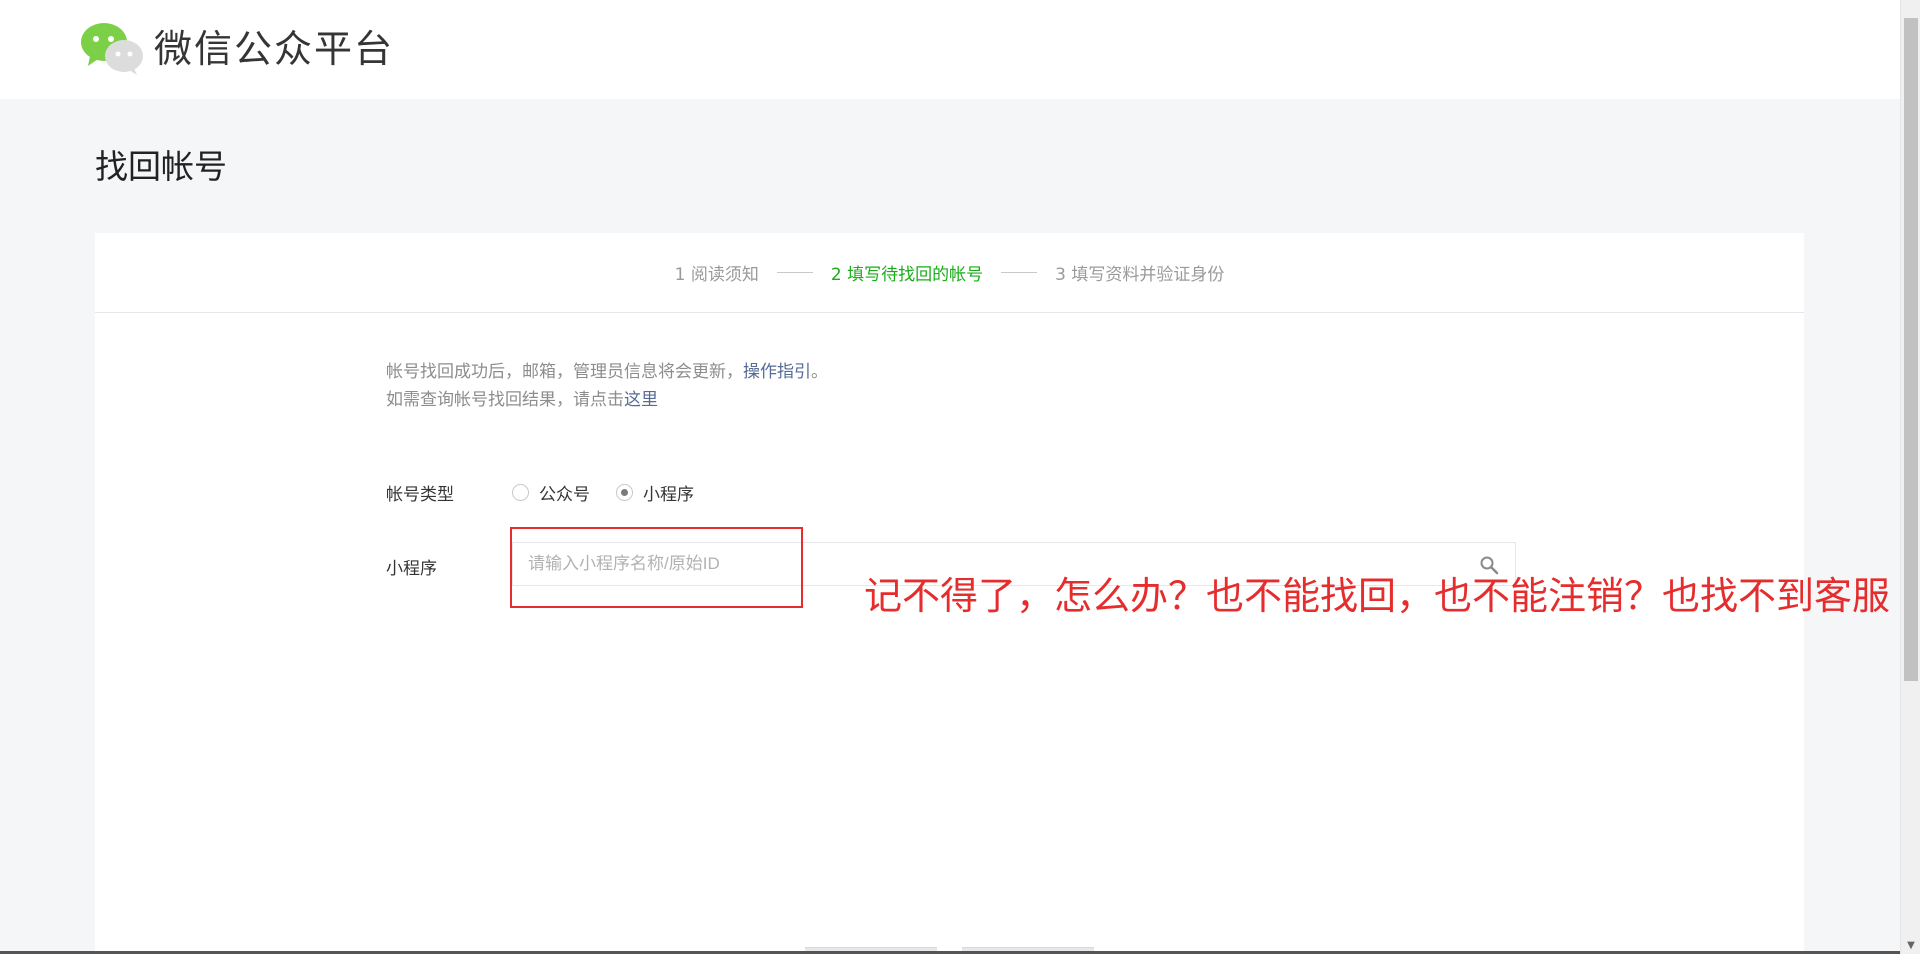 Image resolution: width=1920 pixels, height=954 pixels. I want to click on scrollbar-thumb, so click(1911, 349).